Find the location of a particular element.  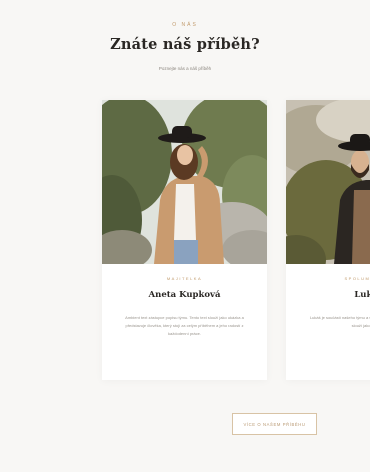

team-member-name: Aneta Kupková is located at coordinates (184, 295).